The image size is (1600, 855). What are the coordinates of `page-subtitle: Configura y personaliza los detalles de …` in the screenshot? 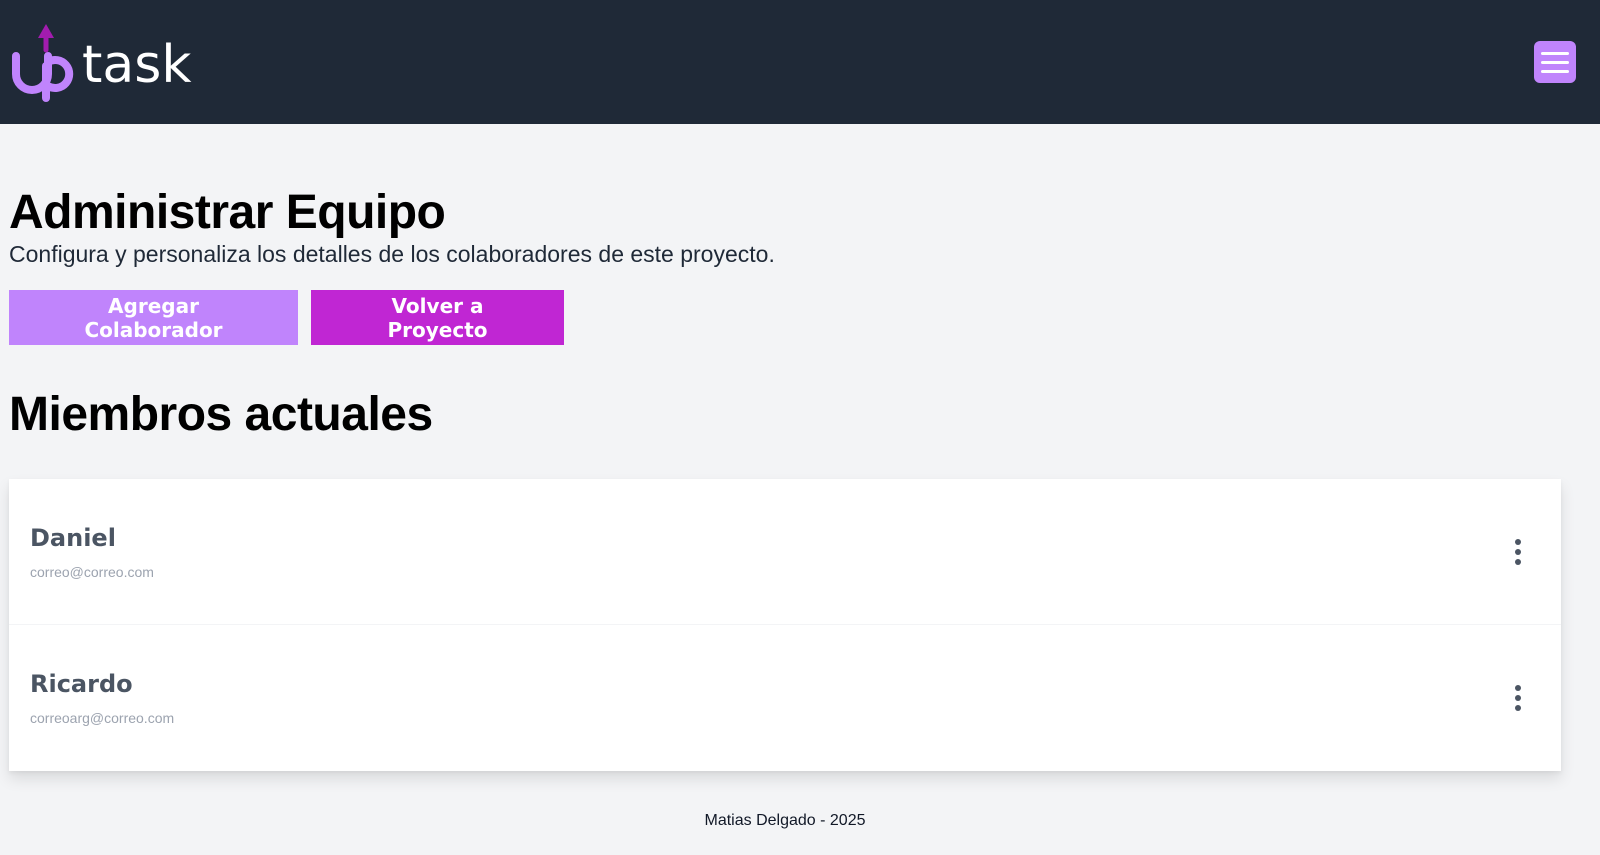 It's located at (392, 254).